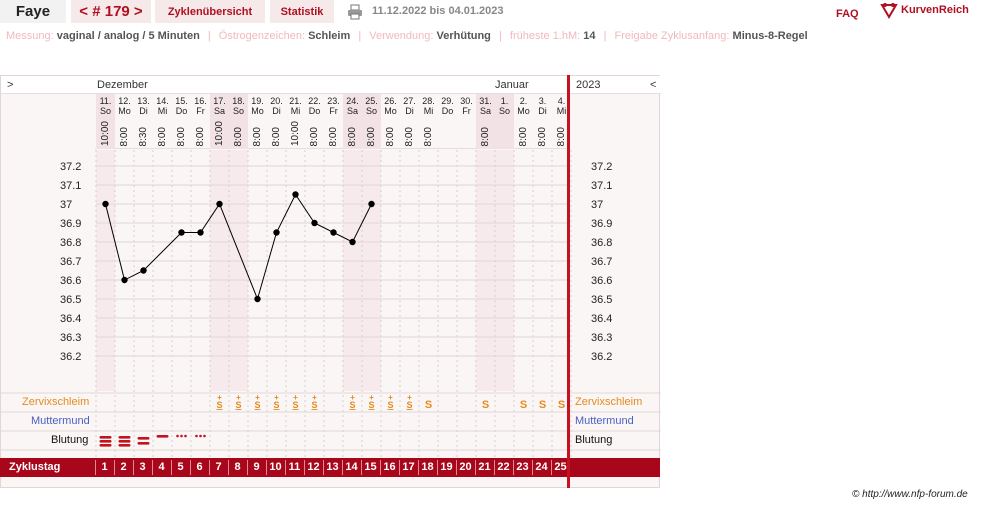  I want to click on y-tick-label-left: 36.5, so click(70, 300).